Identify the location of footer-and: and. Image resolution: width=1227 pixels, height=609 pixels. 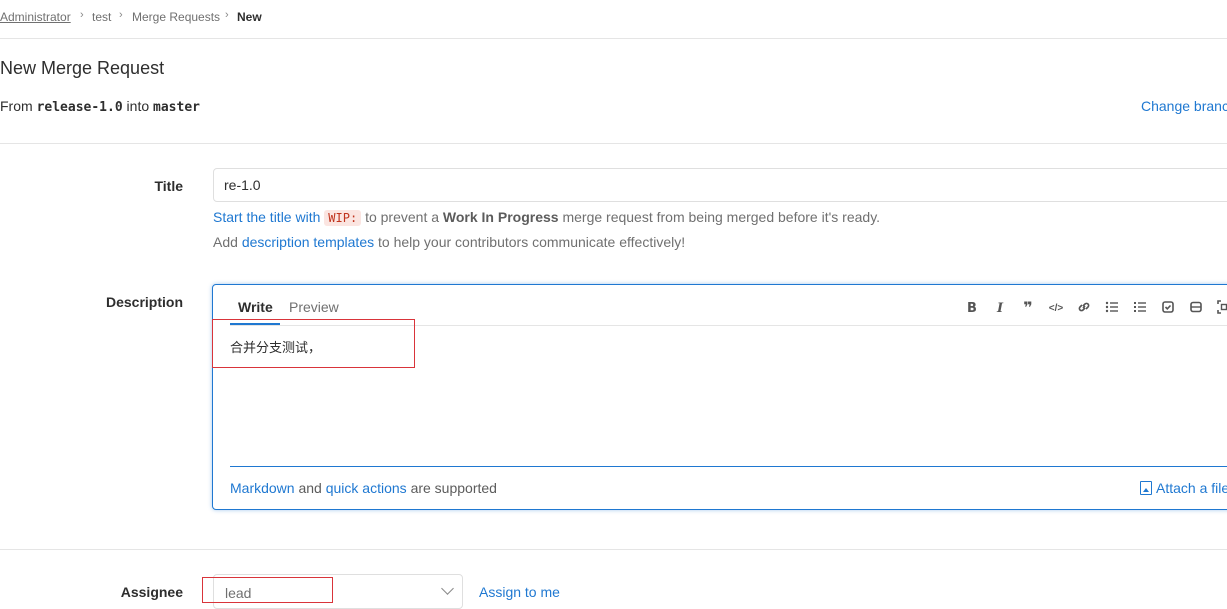
(310, 488).